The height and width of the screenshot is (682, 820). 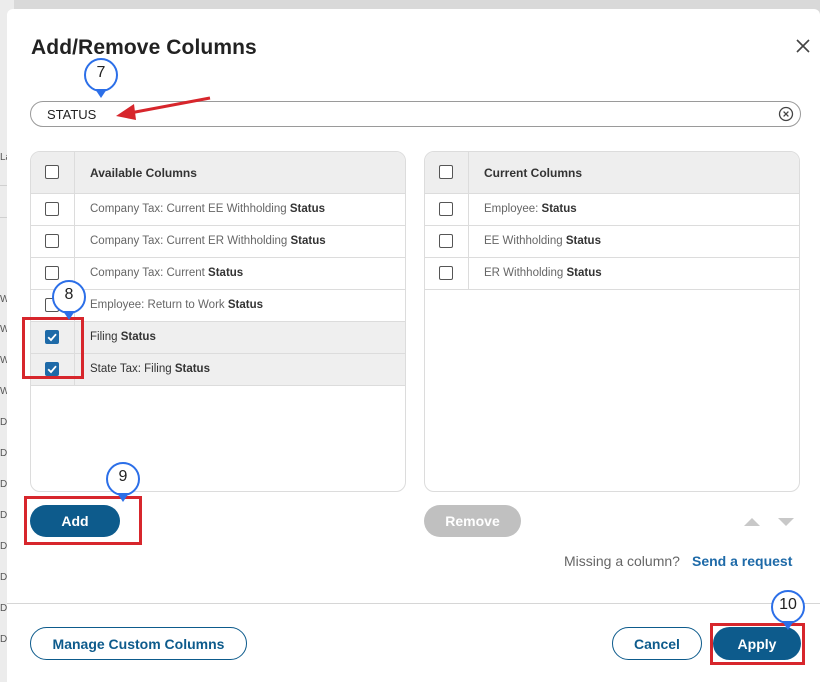 I want to click on annotation-highlight-add, so click(x=83, y=520).